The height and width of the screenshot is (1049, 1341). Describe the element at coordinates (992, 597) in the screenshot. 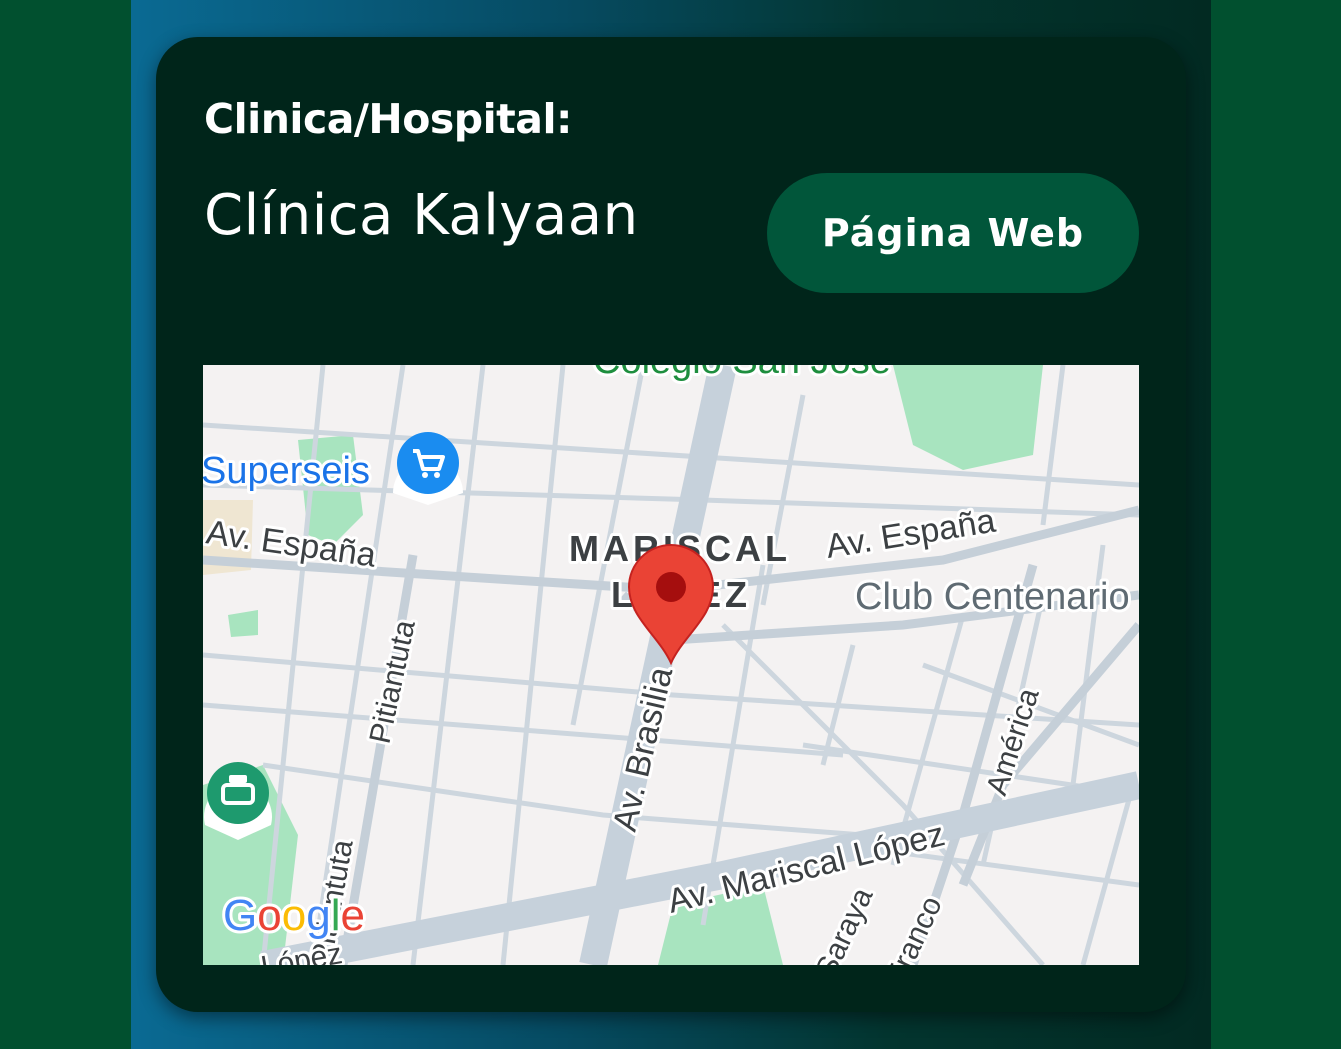

I see `place-label-club: Club Centenario` at that location.